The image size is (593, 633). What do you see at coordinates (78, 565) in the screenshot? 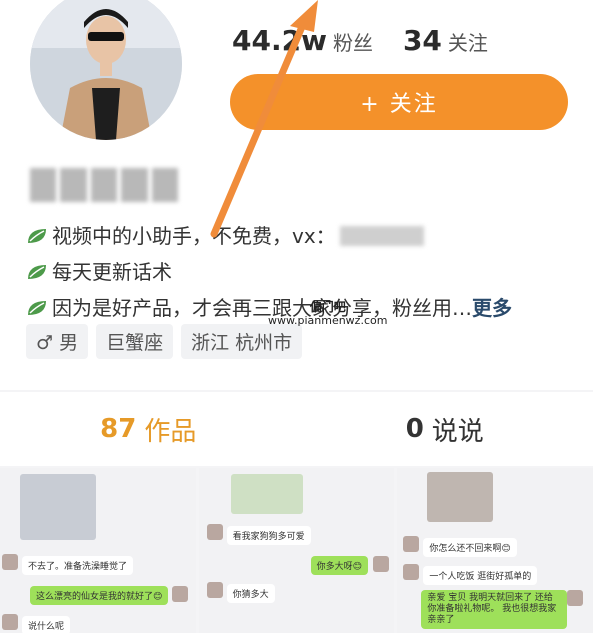
I see `chat-message: 不去了。准备洗澡睡觉了` at bounding box center [78, 565].